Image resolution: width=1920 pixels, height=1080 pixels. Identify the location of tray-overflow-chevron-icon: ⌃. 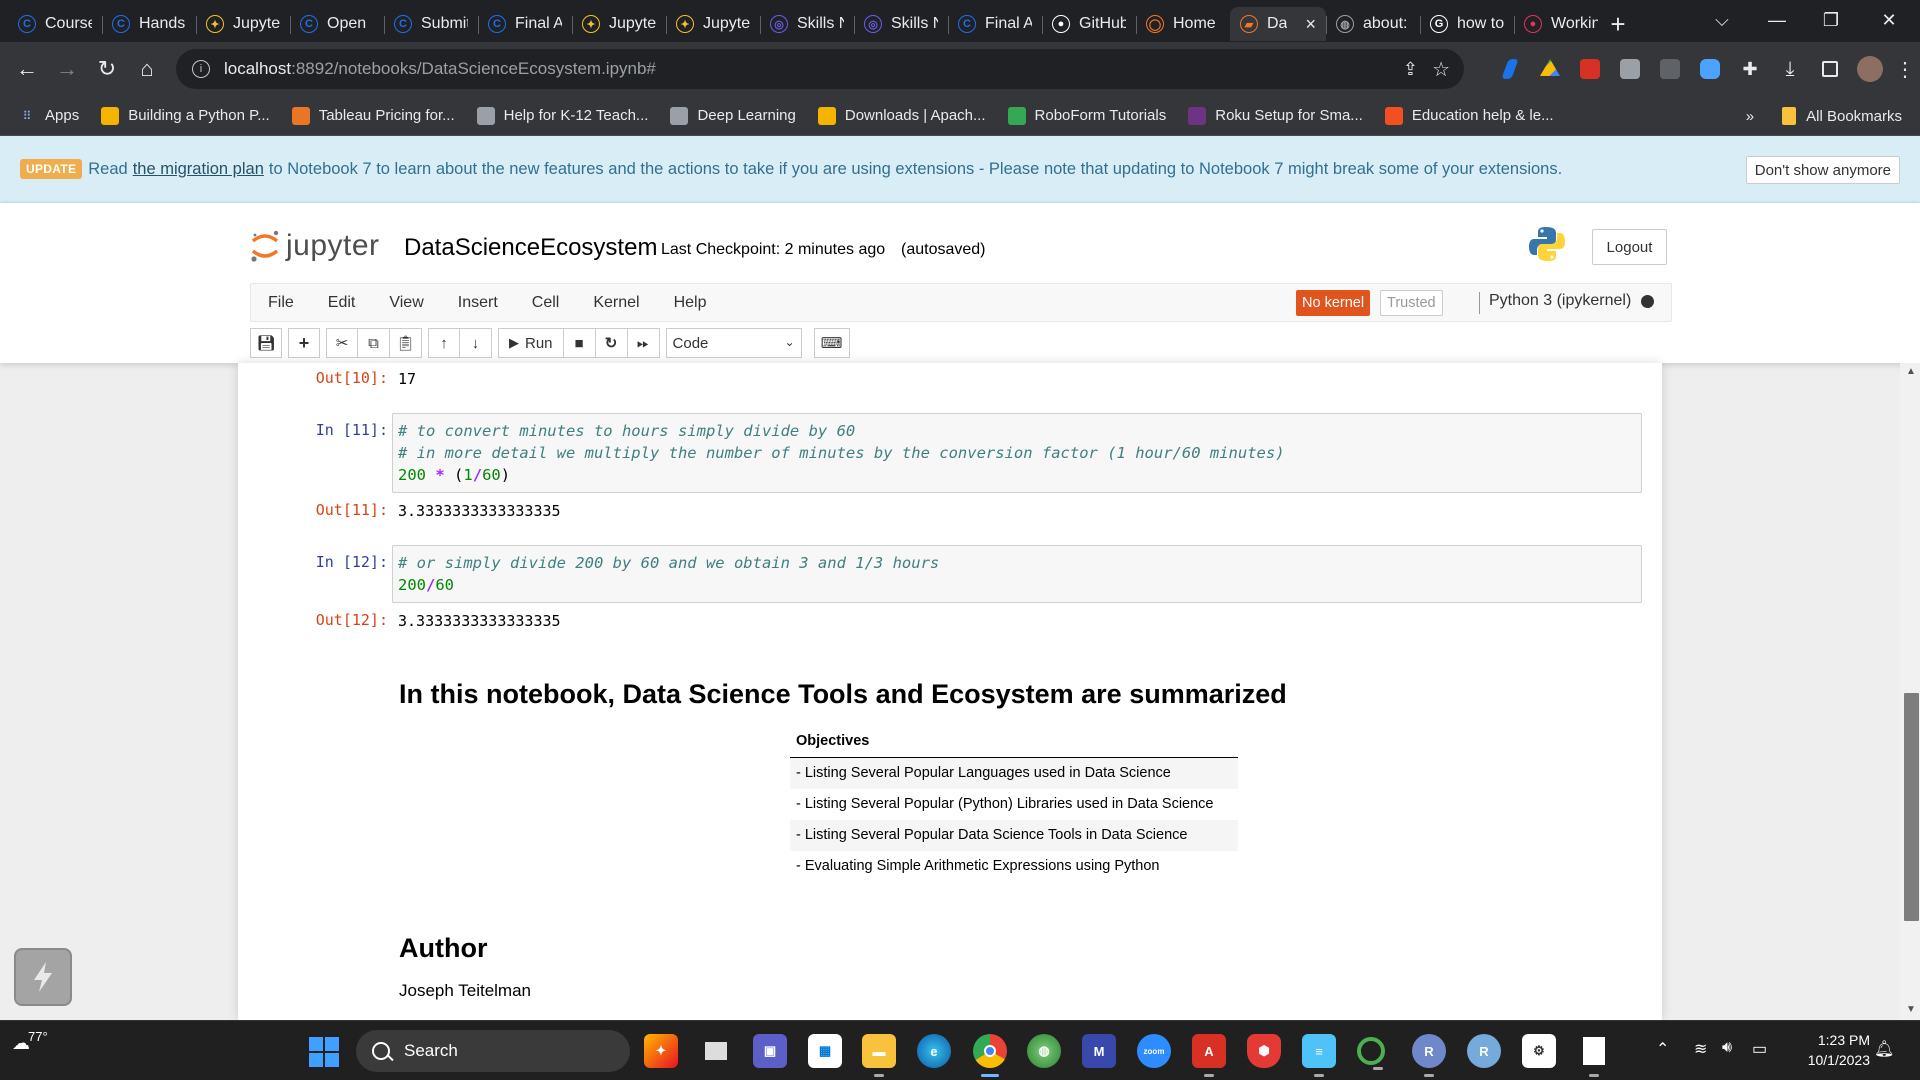
(1662, 1049).